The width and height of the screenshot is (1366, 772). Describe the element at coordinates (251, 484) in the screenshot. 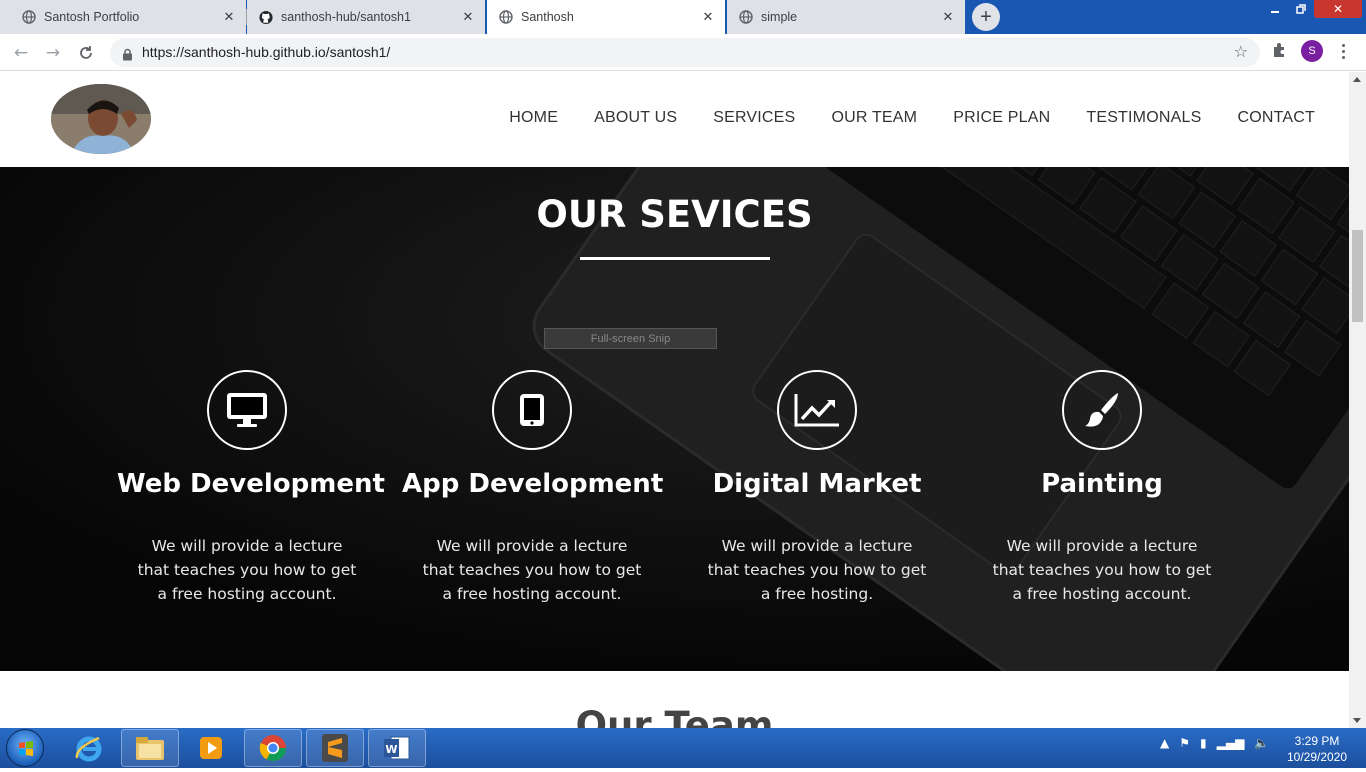

I see `service-title: Web Development` at that location.